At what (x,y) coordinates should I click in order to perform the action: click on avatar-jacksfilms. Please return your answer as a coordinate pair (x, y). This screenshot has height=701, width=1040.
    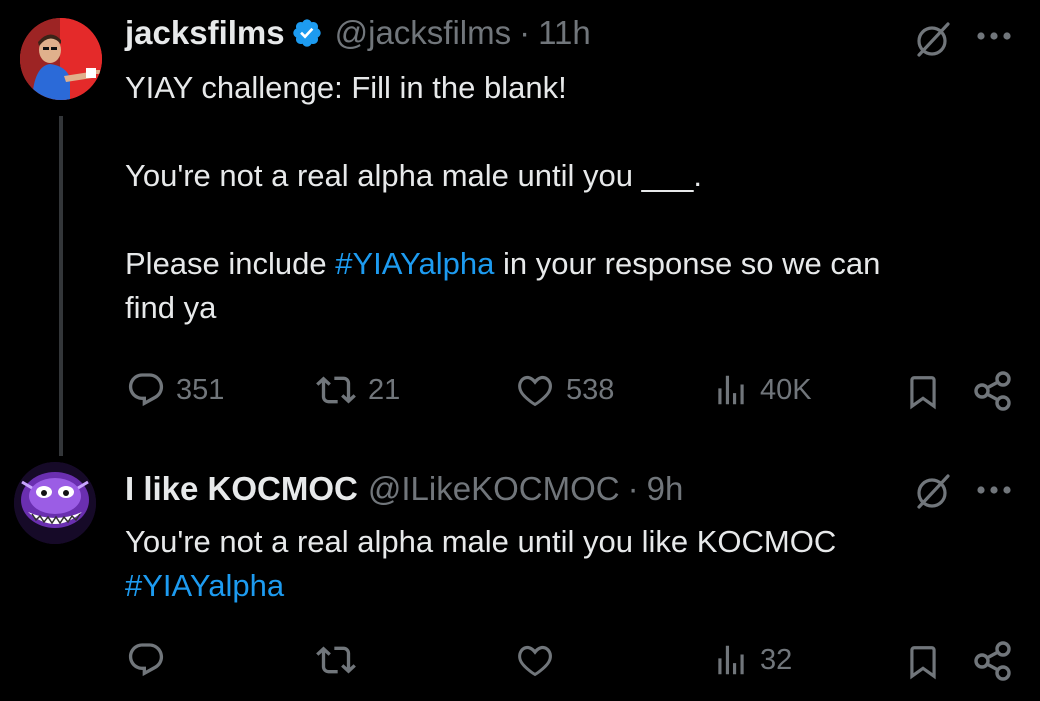
    Looking at the image, I should click on (61, 59).